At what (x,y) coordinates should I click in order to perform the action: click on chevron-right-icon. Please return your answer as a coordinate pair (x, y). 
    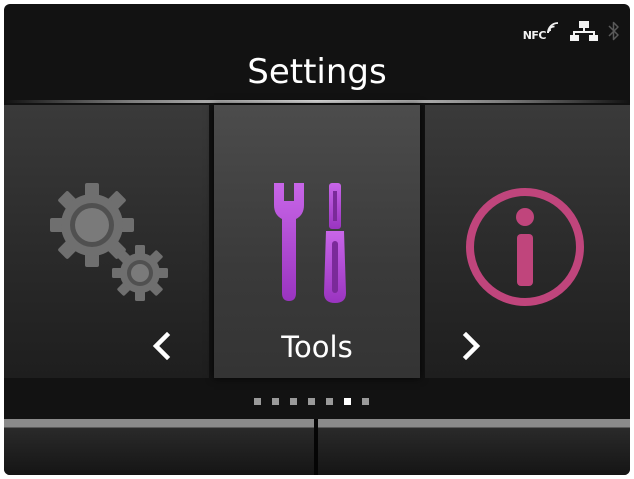
    Looking at the image, I should click on (471, 346).